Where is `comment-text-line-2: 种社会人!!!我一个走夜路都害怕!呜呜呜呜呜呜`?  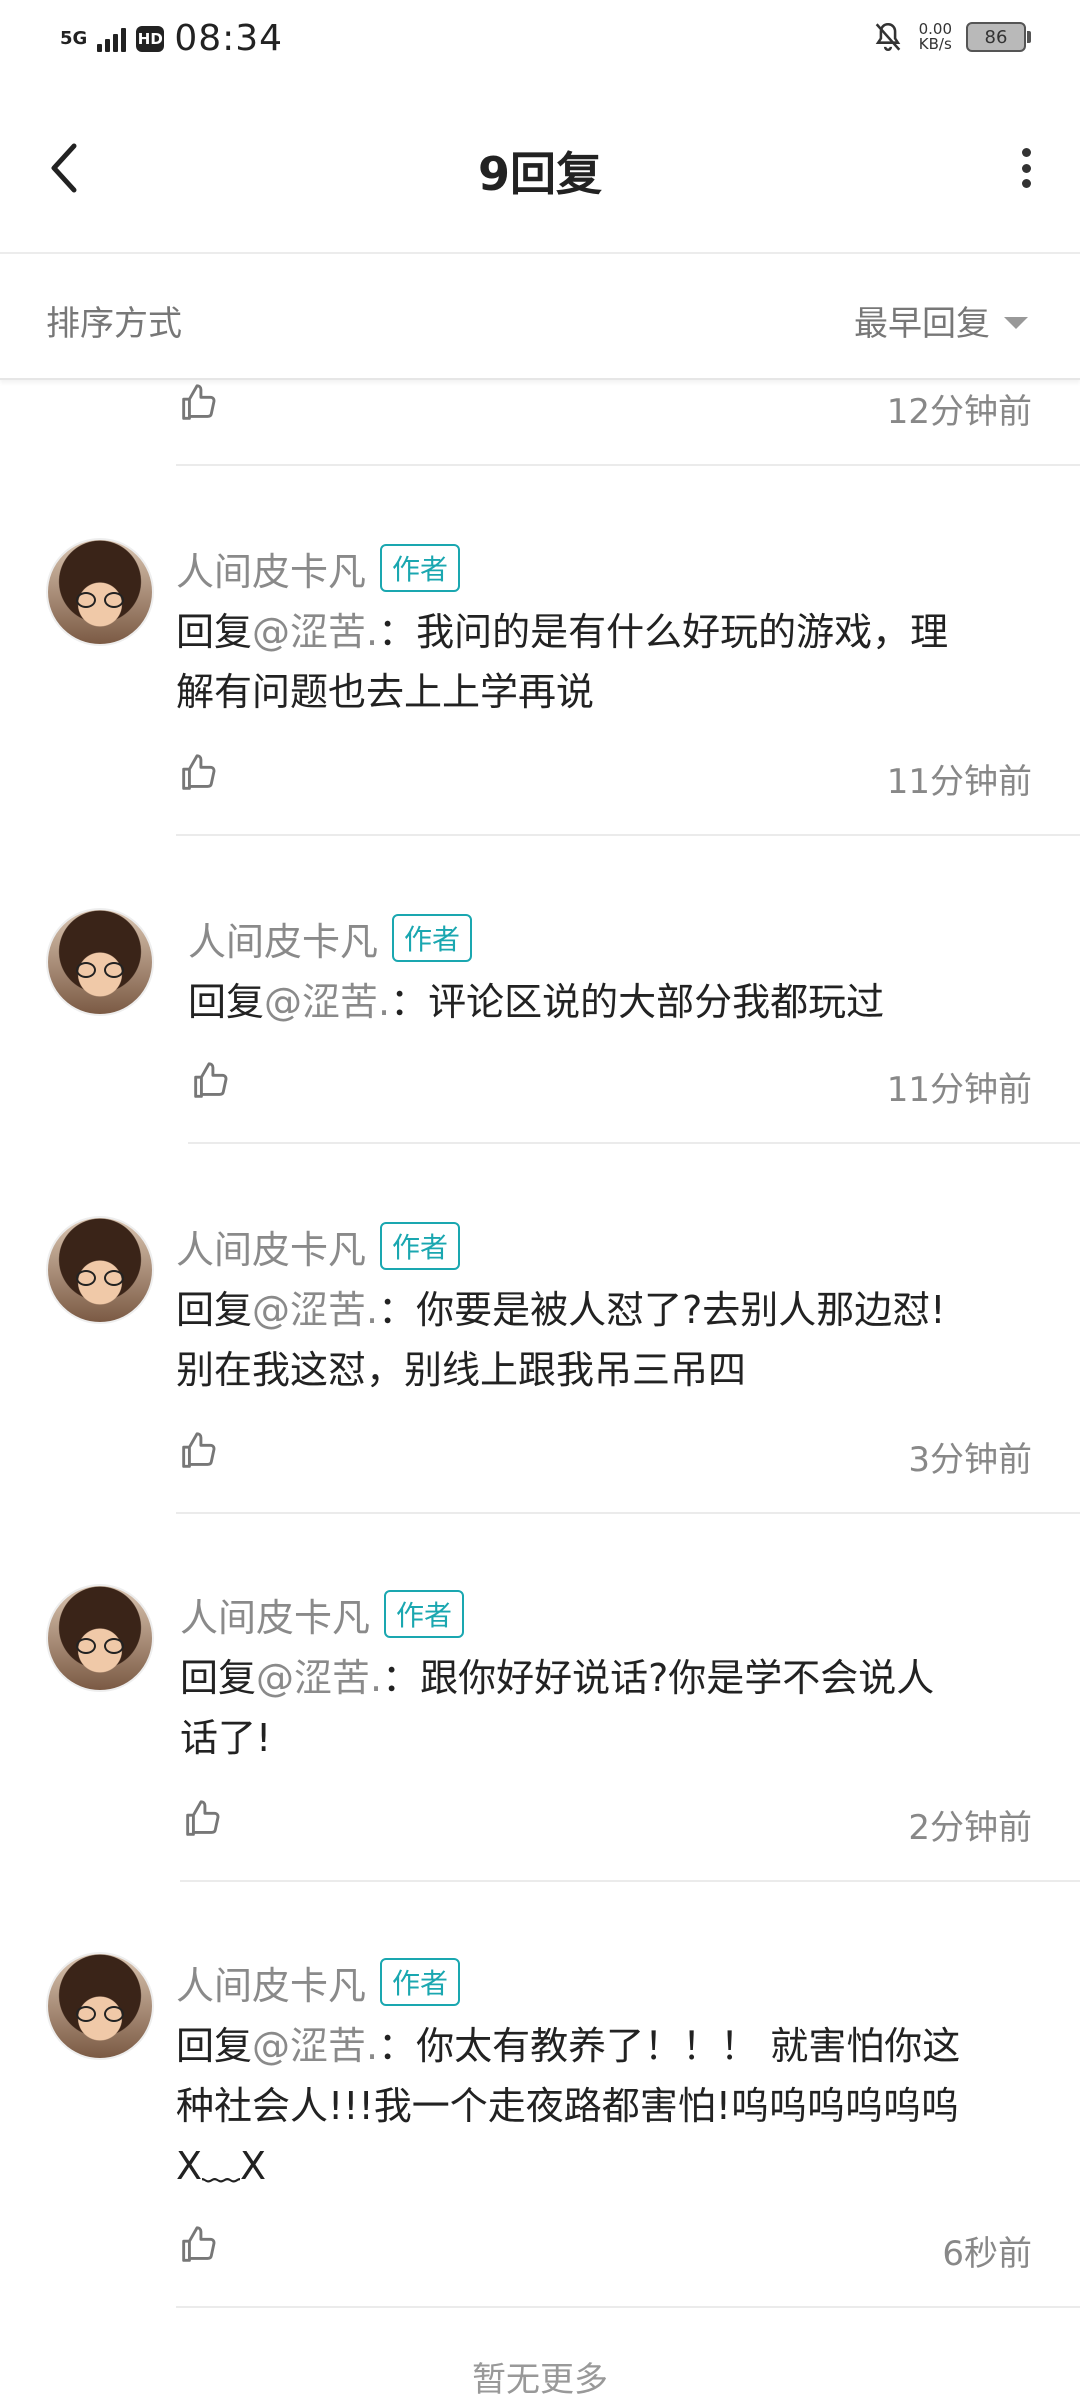 comment-text-line-2: 种社会人!!!我一个走夜路都害怕!呜呜呜呜呜呜 is located at coordinates (567, 2106).